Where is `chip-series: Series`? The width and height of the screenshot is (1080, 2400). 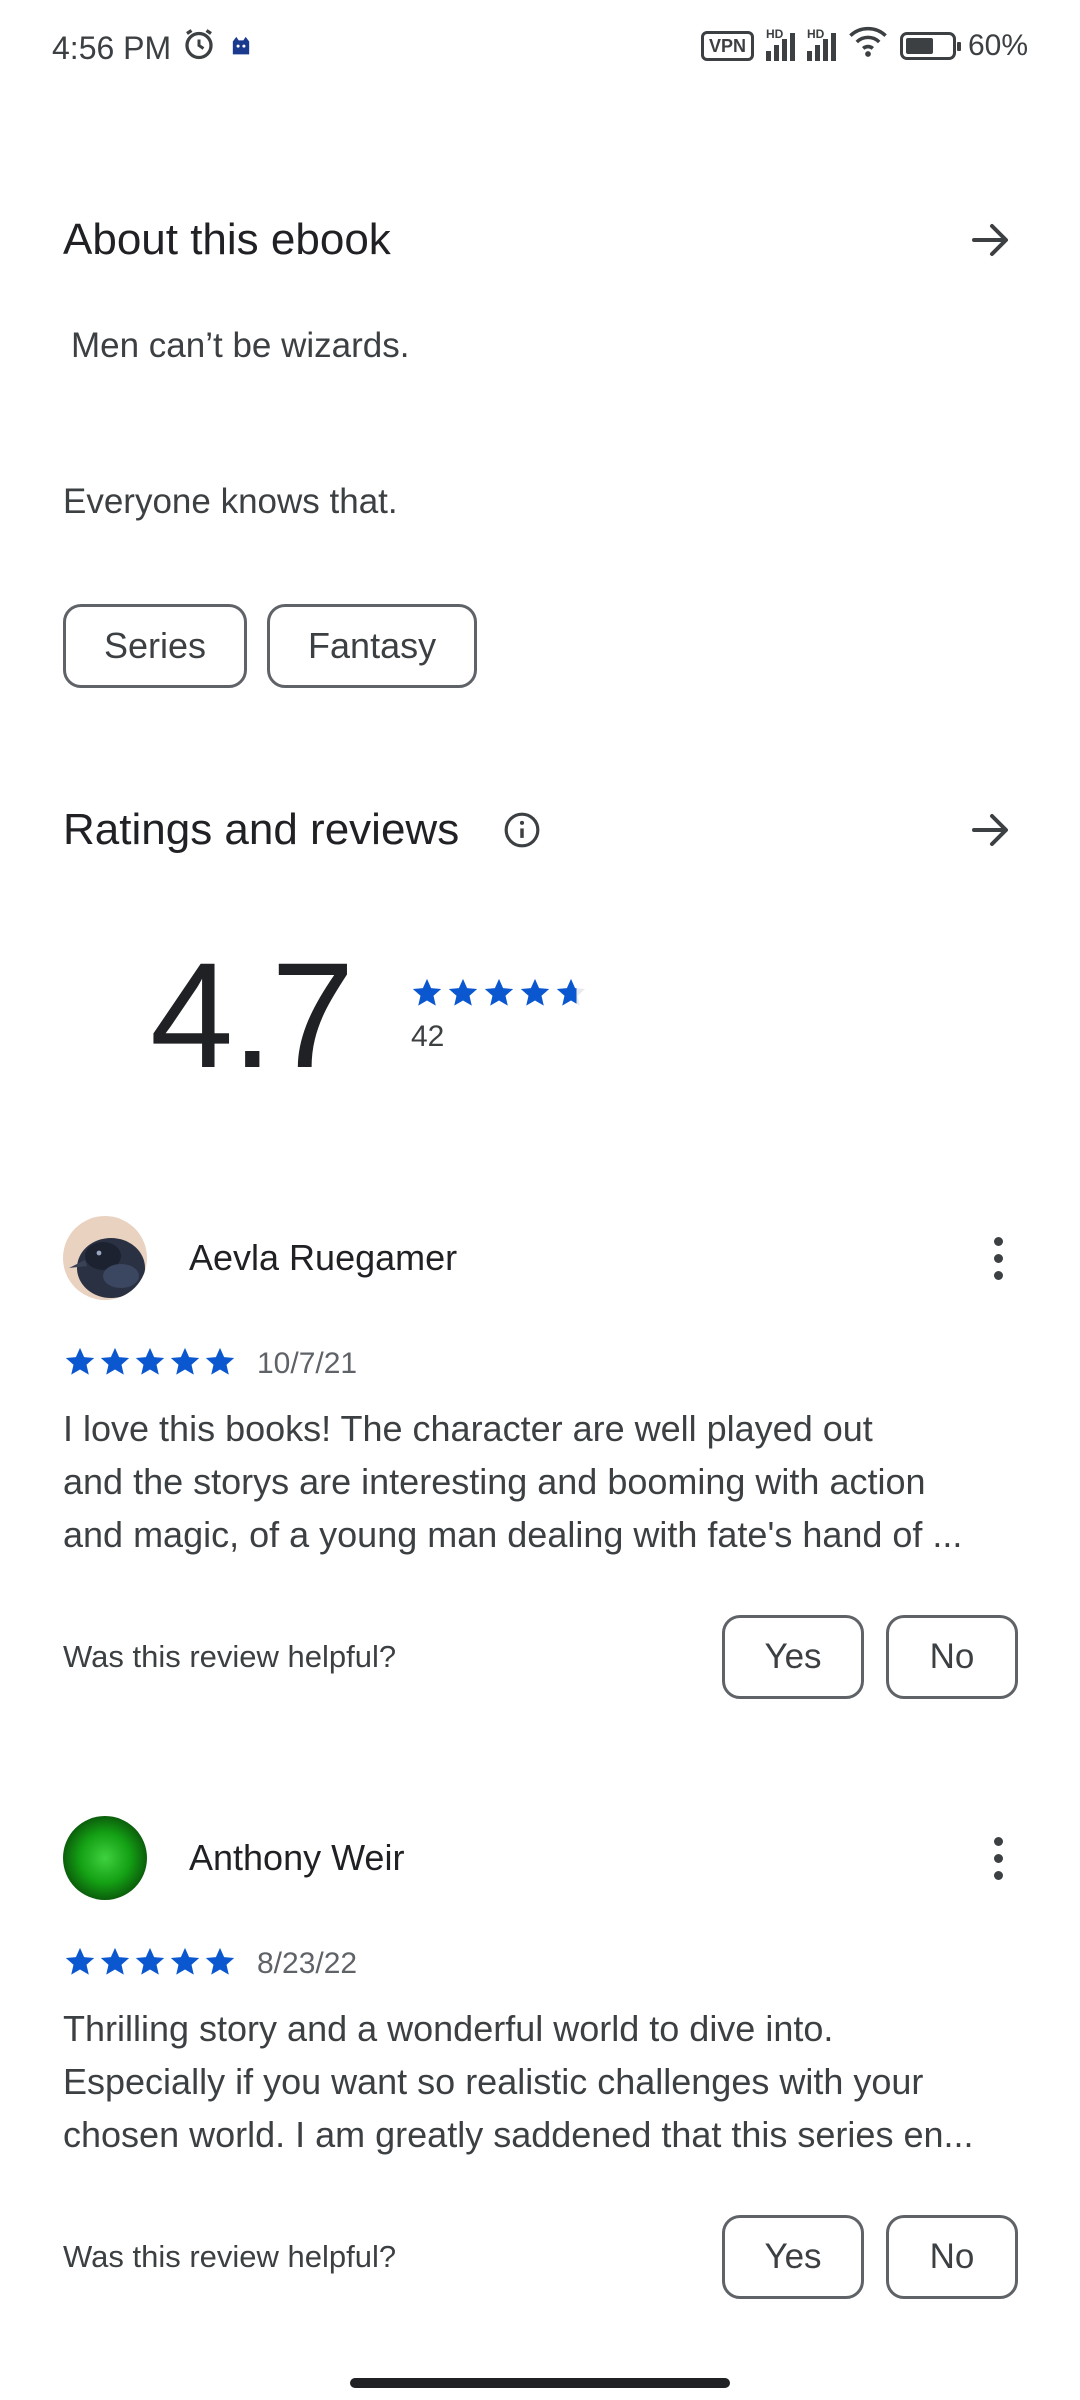
chip-series: Series is located at coordinates (155, 646).